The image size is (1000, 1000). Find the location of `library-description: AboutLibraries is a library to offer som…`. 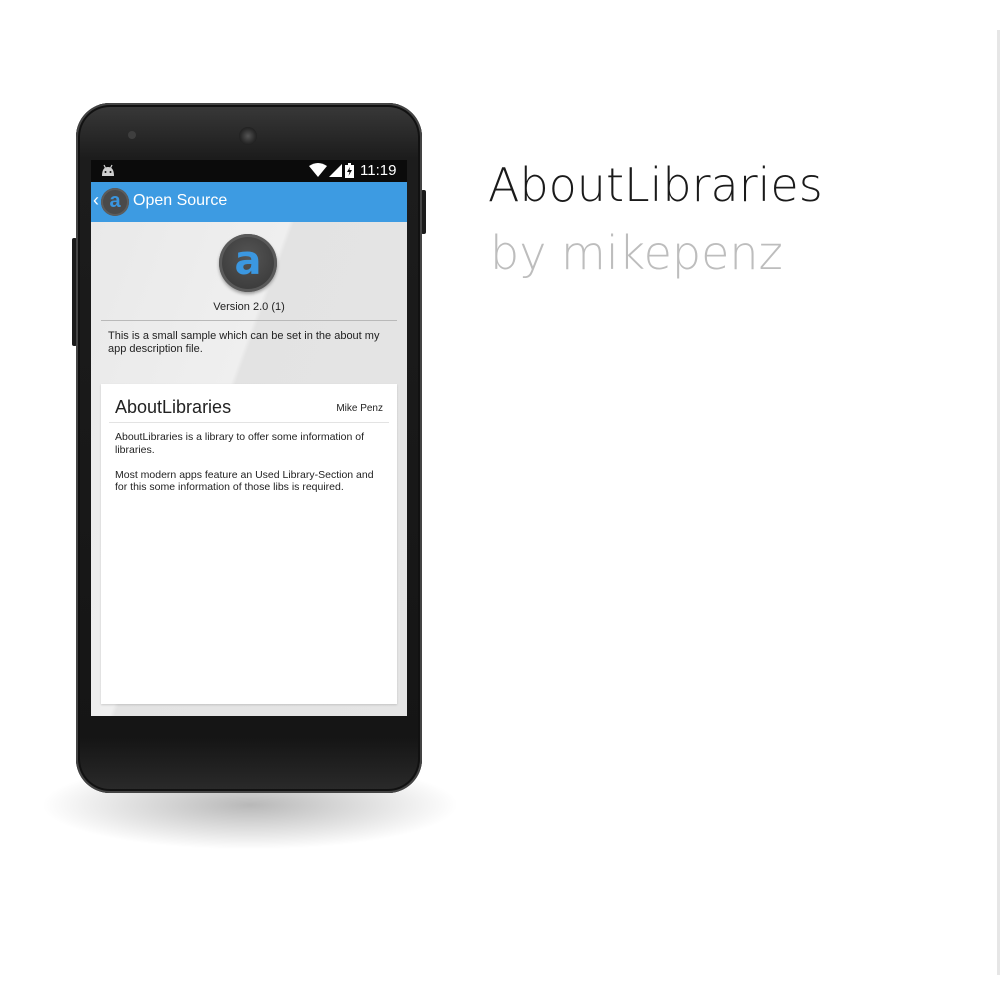

library-description: AboutLibraries is a library to offer som… is located at coordinates (244, 462).